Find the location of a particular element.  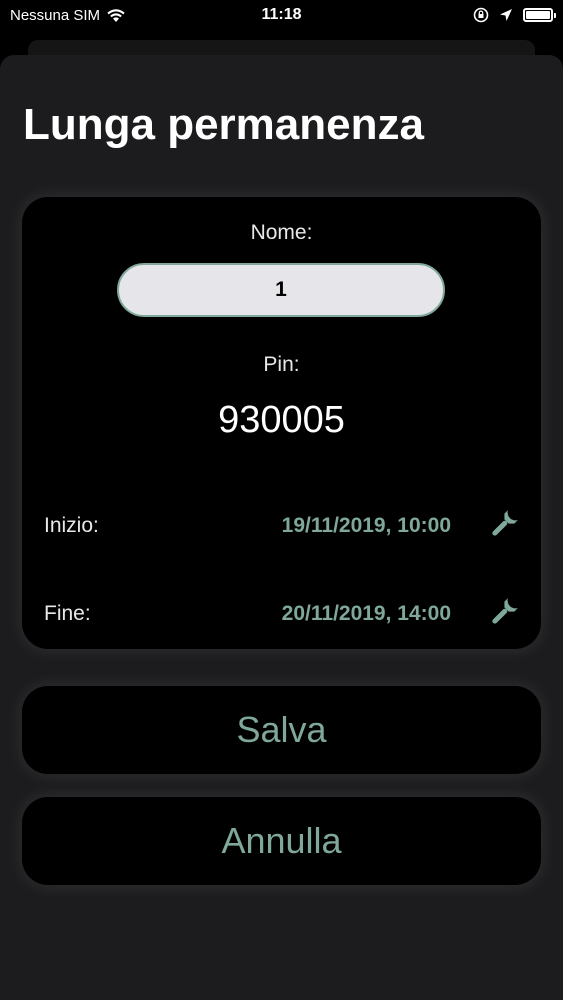

start-value: 19/11/2019, 10:00 is located at coordinates (366, 526).